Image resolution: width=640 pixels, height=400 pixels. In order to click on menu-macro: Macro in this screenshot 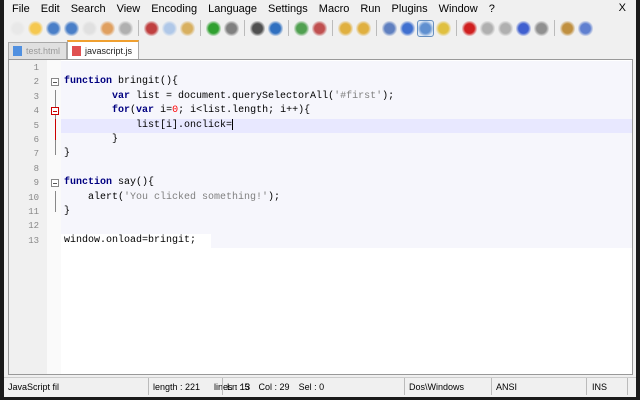, I will do `click(334, 9)`.